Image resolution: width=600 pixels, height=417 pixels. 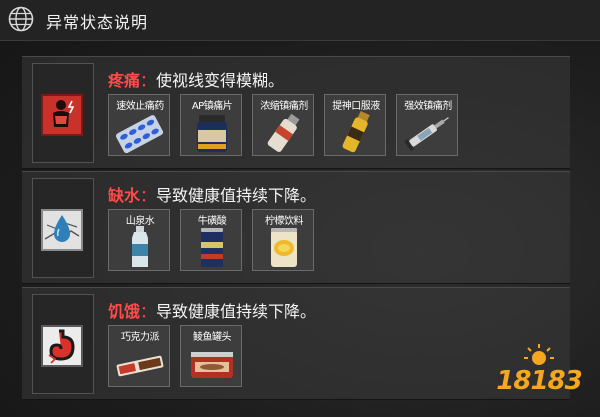 I want to click on item-slot: AP镇痛片, so click(x=211, y=125).